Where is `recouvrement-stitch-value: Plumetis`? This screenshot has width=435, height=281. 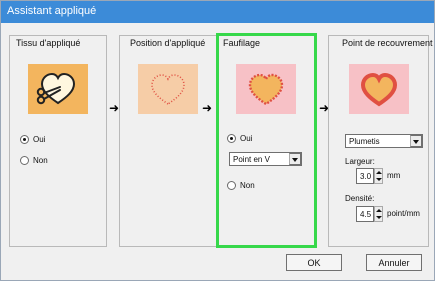 recouvrement-stitch-value: Plumetis is located at coordinates (364, 141).